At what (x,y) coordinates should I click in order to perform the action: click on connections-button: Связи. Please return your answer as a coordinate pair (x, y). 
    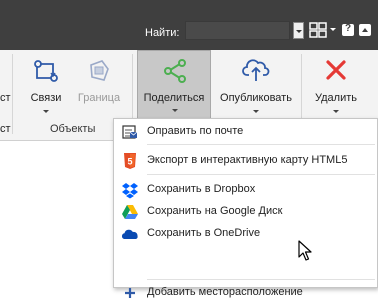
    Looking at the image, I should click on (46, 86).